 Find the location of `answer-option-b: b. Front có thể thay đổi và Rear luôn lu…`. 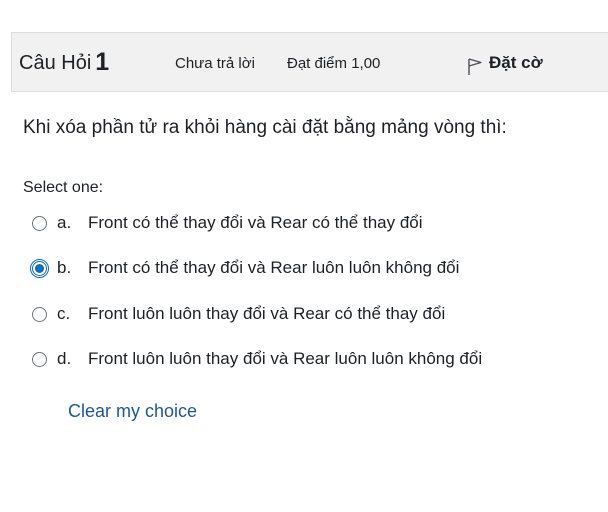

answer-option-b: b. Front có thể thay đổi và Rear luôn lu… is located at coordinates (245, 268).